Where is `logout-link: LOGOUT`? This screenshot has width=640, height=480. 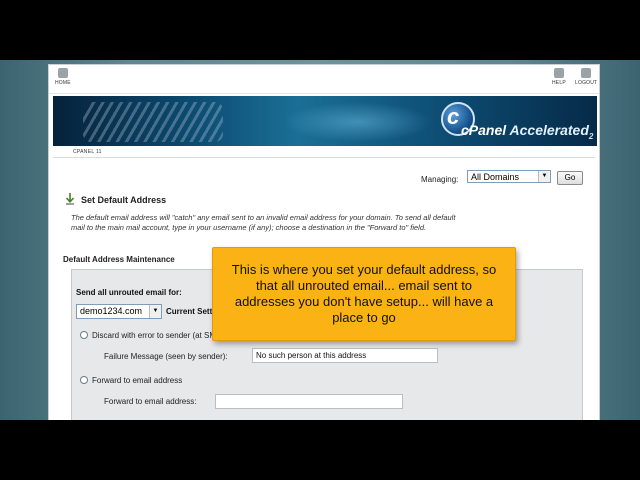
logout-link: LOGOUT is located at coordinates (586, 77).